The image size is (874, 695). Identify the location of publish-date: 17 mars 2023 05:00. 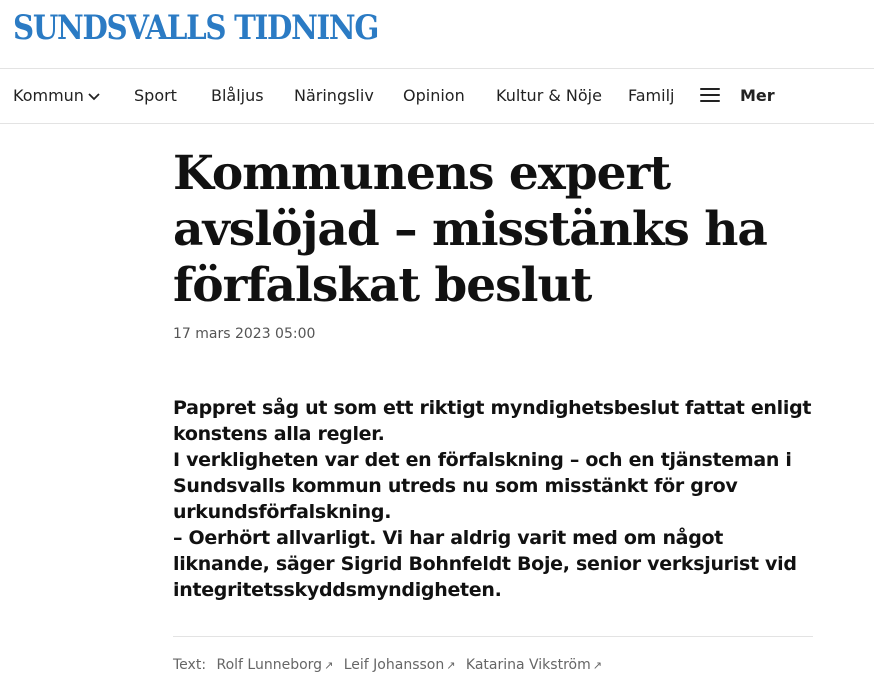
(244, 334).